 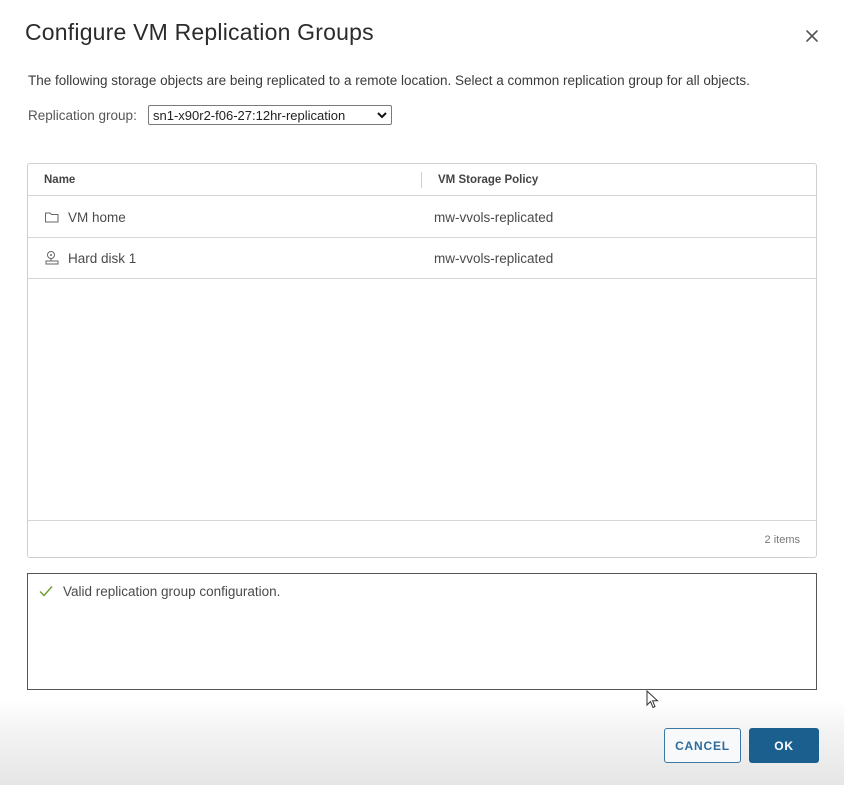 What do you see at coordinates (702, 745) in the screenshot?
I see `cancel-button: CANCEL` at bounding box center [702, 745].